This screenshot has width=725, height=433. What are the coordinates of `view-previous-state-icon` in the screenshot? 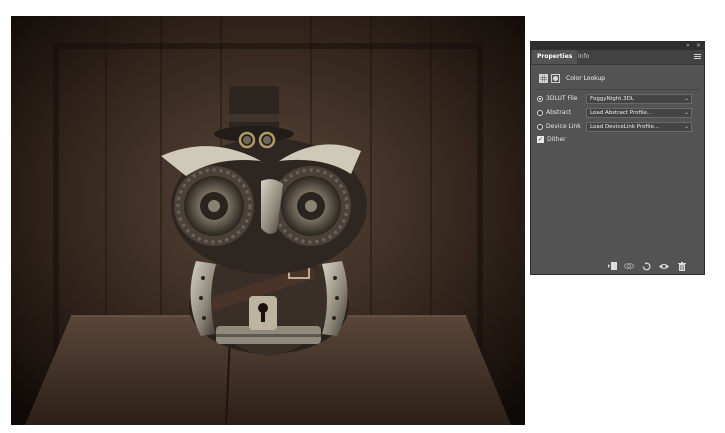 It's located at (629, 266).